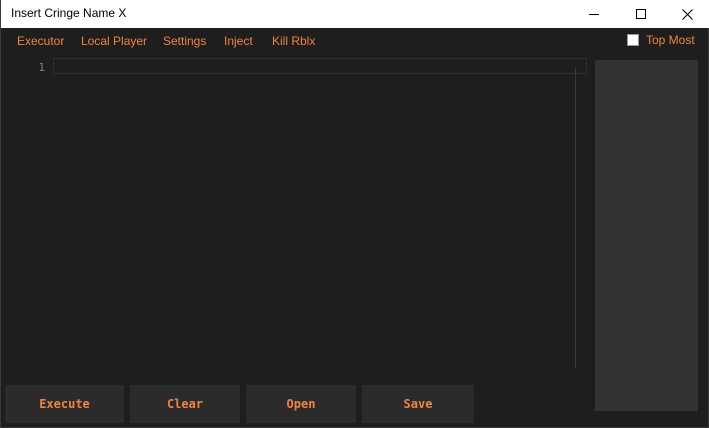  What do you see at coordinates (69, 13) in the screenshot?
I see `window-title: Insert Cringe Name X` at bounding box center [69, 13].